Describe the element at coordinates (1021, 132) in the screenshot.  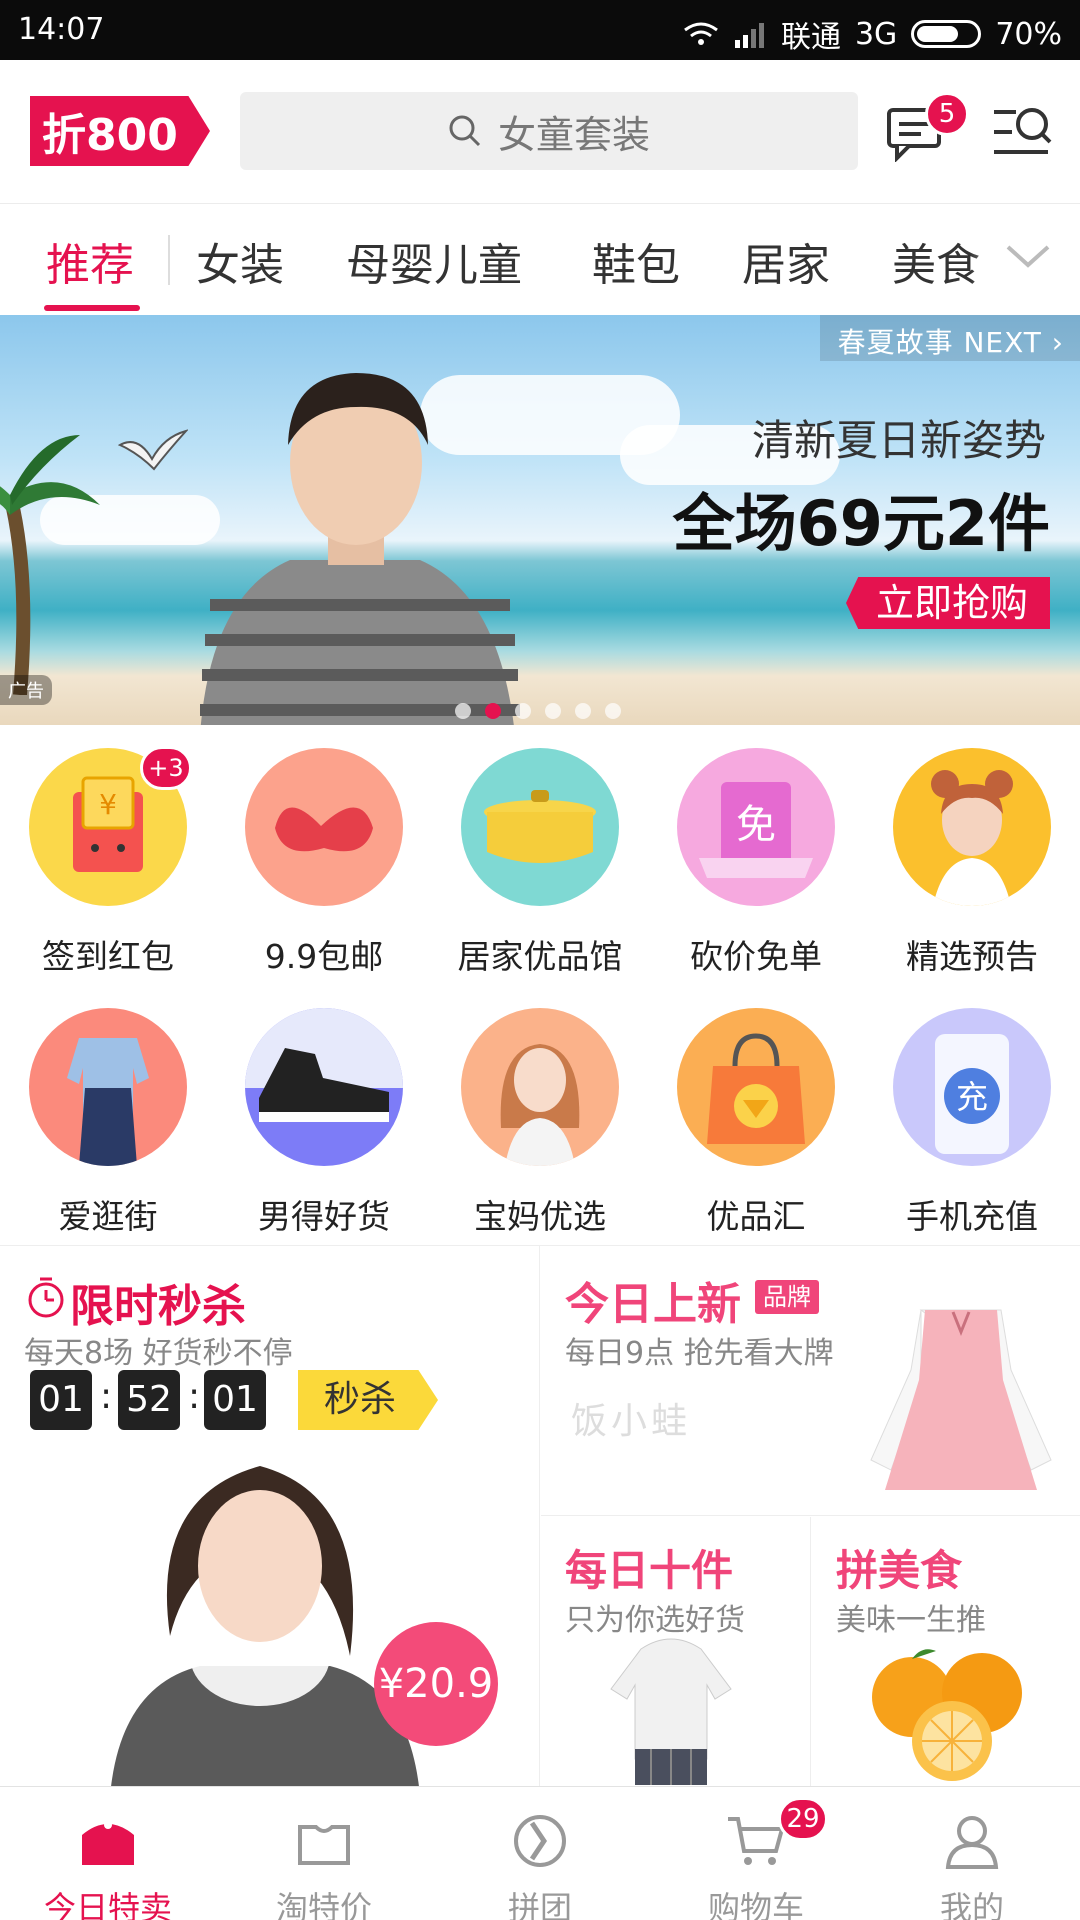
I see `menu-search-icon` at that location.